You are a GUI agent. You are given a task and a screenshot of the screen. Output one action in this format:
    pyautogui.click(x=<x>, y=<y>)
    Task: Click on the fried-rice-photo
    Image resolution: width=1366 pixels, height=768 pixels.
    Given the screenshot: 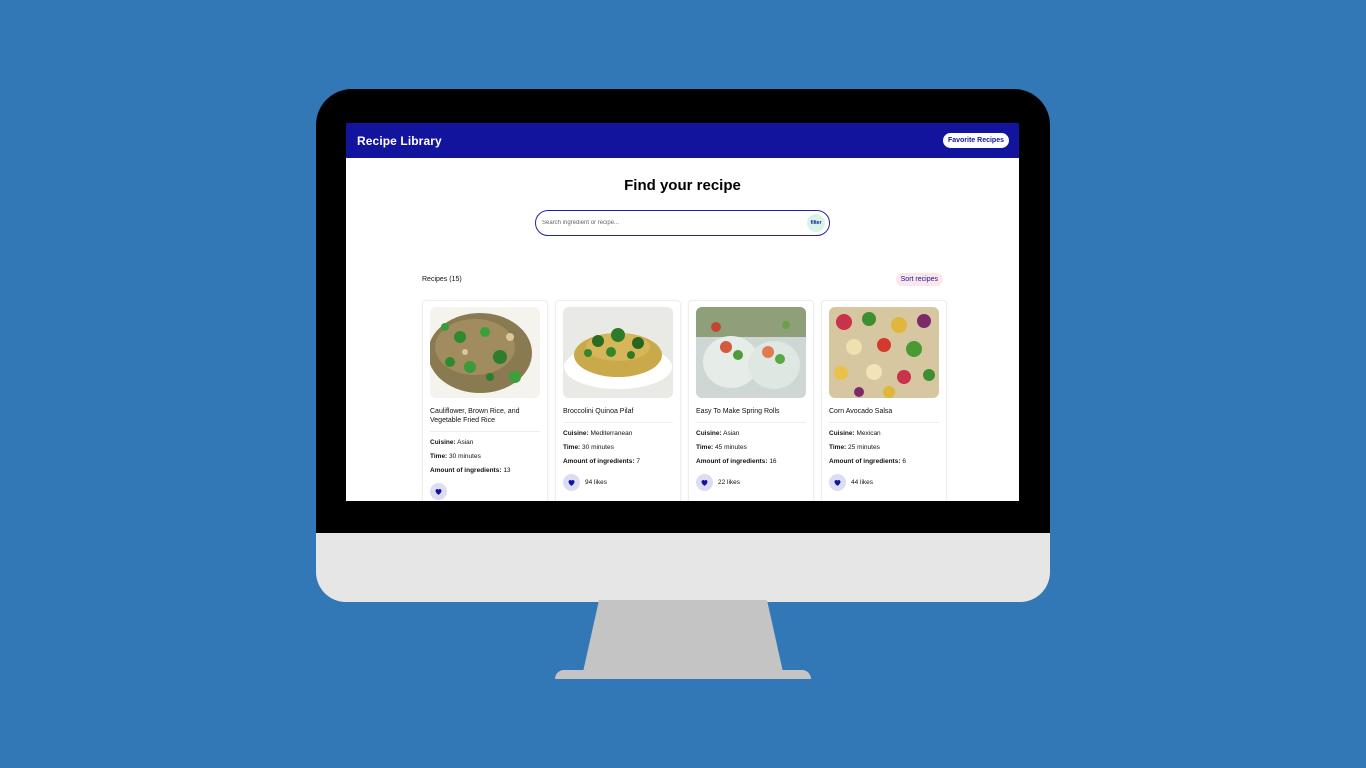 What is the action you would take?
    pyautogui.click(x=485, y=352)
    